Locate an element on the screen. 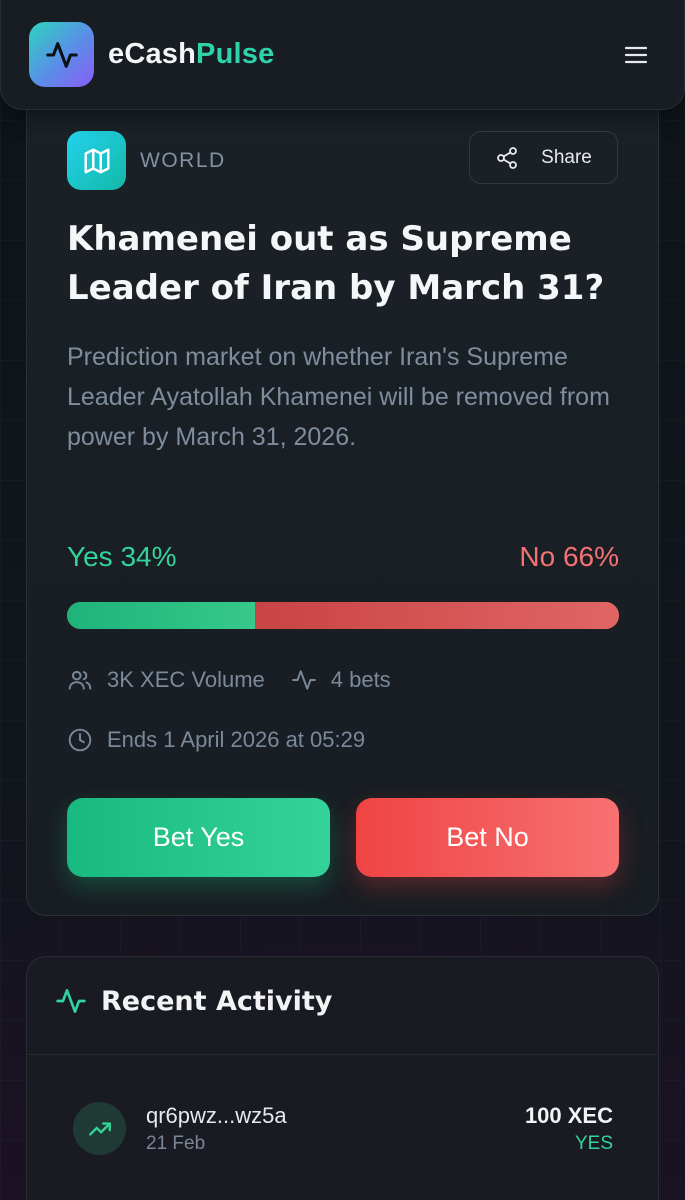 This screenshot has width=685, height=1200. odds-row: Yes 34% No 66% is located at coordinates (343, 557).